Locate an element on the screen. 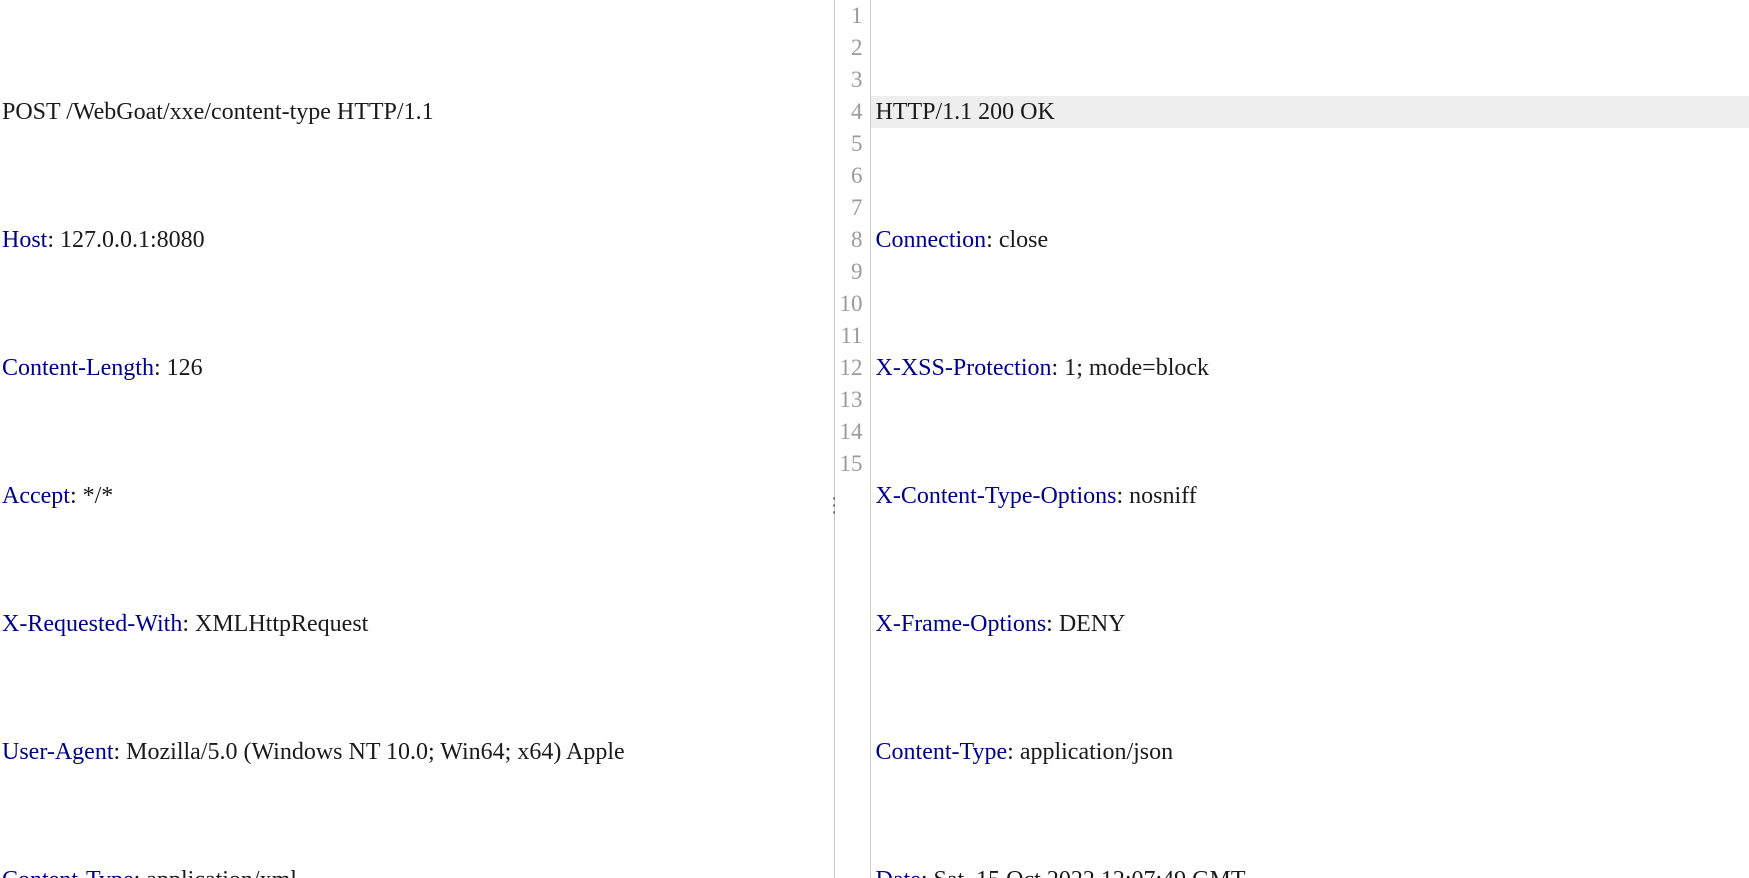 This screenshot has width=1749, height=878. header-value: XMLHttpRequest is located at coordinates (282, 624).